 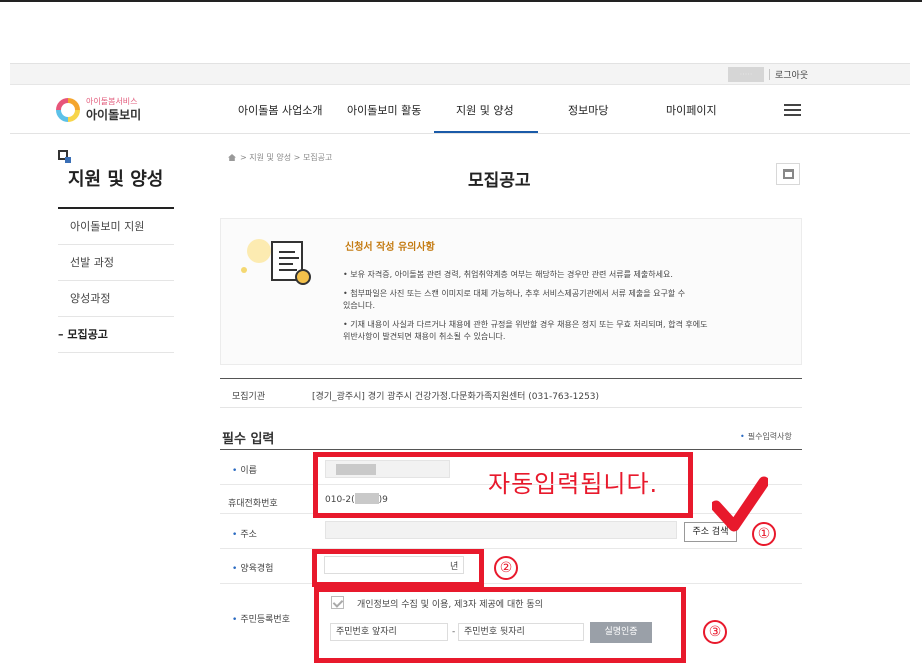 What do you see at coordinates (588, 110) in the screenshot?
I see `gnb-item-info: 정보마당` at bounding box center [588, 110].